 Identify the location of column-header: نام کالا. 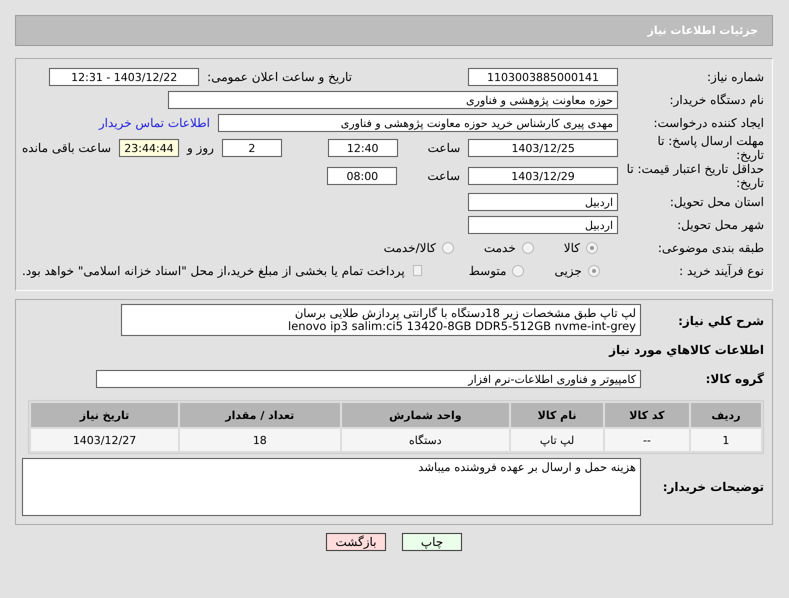
(557, 415).